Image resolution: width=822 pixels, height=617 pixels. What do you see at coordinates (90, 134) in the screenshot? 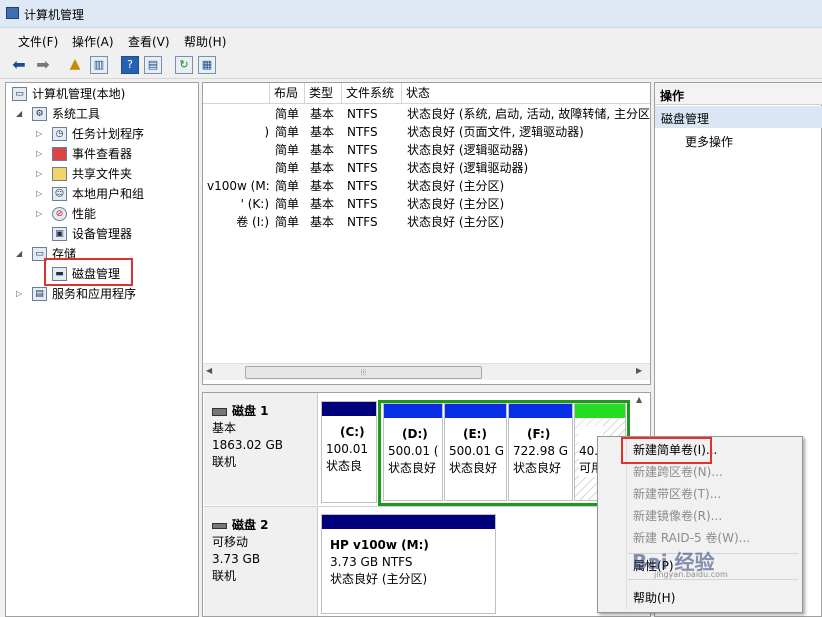
I see `tree-item-task-scheduler: ▷ ◷ 任务计划程序` at bounding box center [90, 134].